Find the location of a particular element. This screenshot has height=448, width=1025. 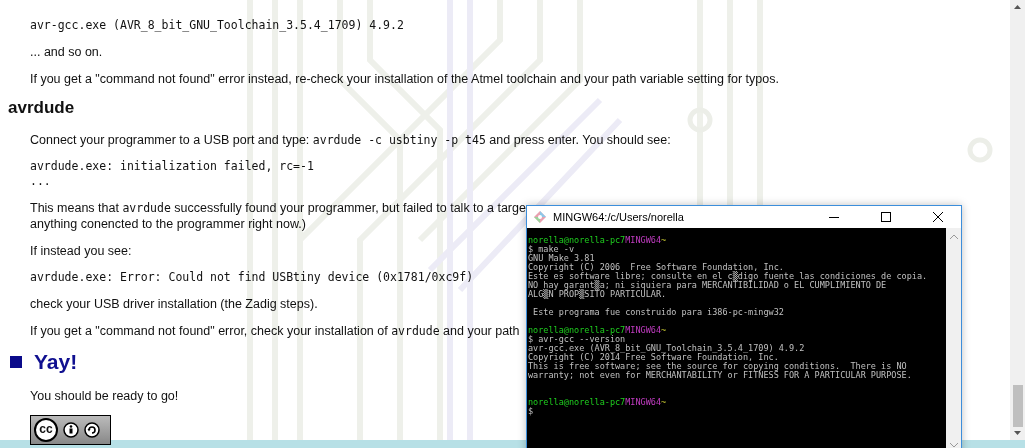

section-heading: avrdude is located at coordinates (42, 108).